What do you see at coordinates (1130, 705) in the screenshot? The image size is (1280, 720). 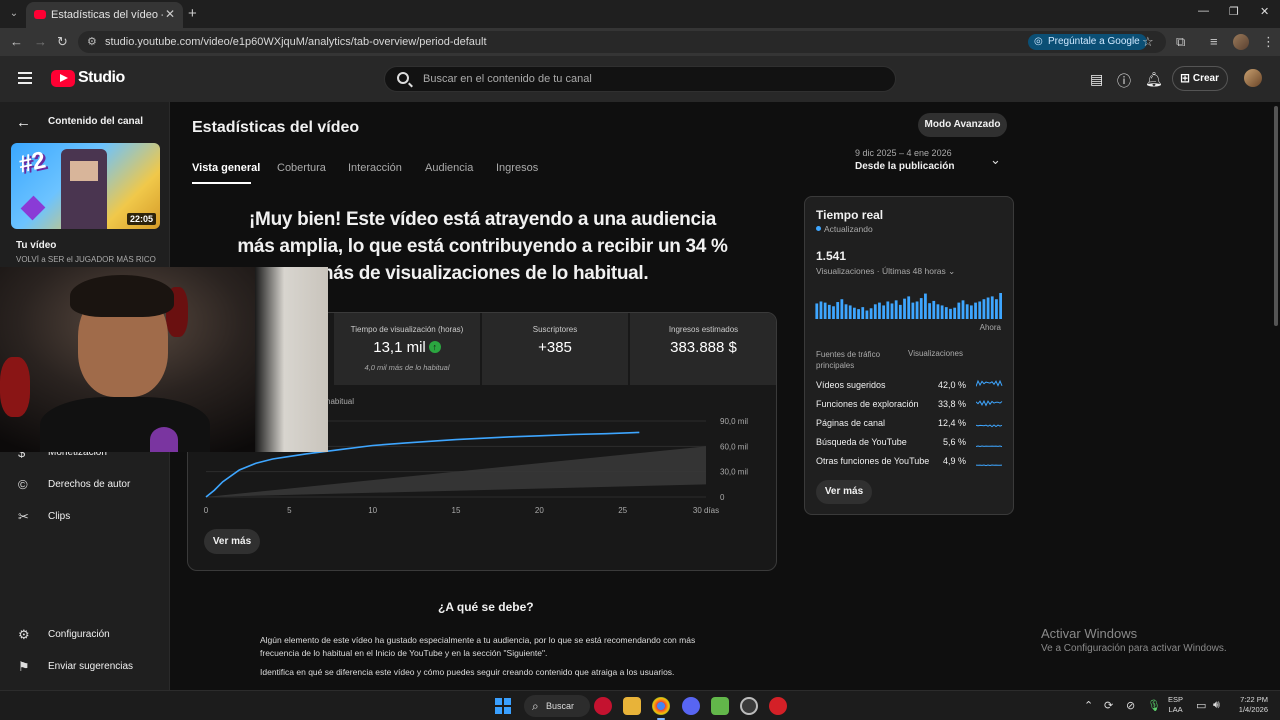 I see `no-notifications-icon: ⊘` at bounding box center [1130, 705].